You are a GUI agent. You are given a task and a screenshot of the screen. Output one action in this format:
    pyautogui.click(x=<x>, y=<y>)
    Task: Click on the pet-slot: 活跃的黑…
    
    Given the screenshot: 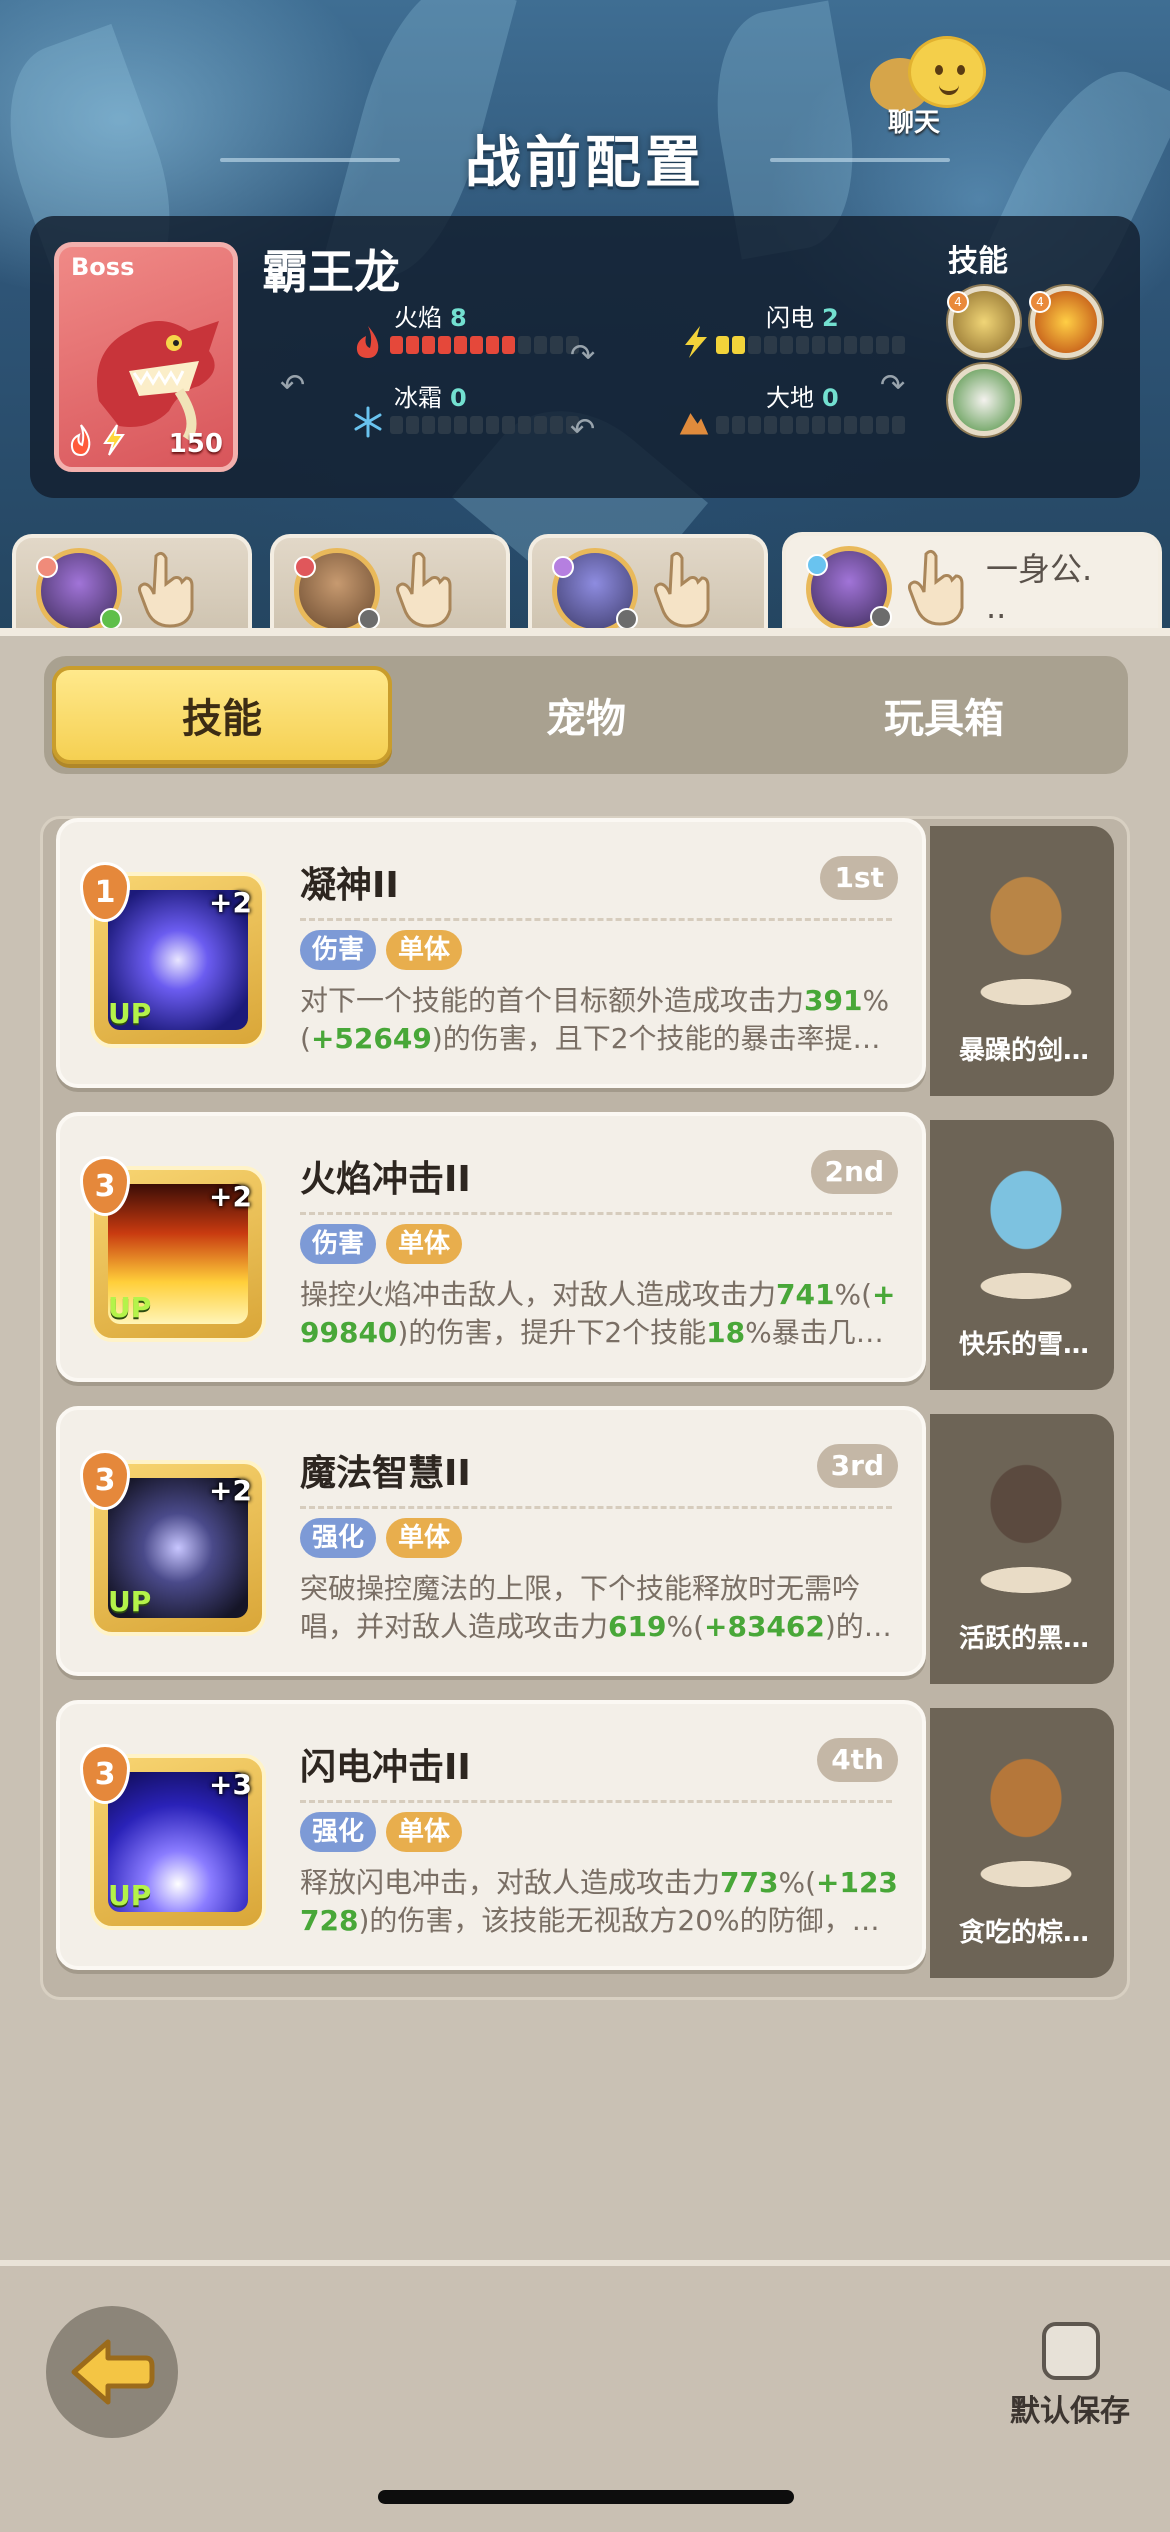 What is the action you would take?
    pyautogui.click(x=1022, y=1549)
    